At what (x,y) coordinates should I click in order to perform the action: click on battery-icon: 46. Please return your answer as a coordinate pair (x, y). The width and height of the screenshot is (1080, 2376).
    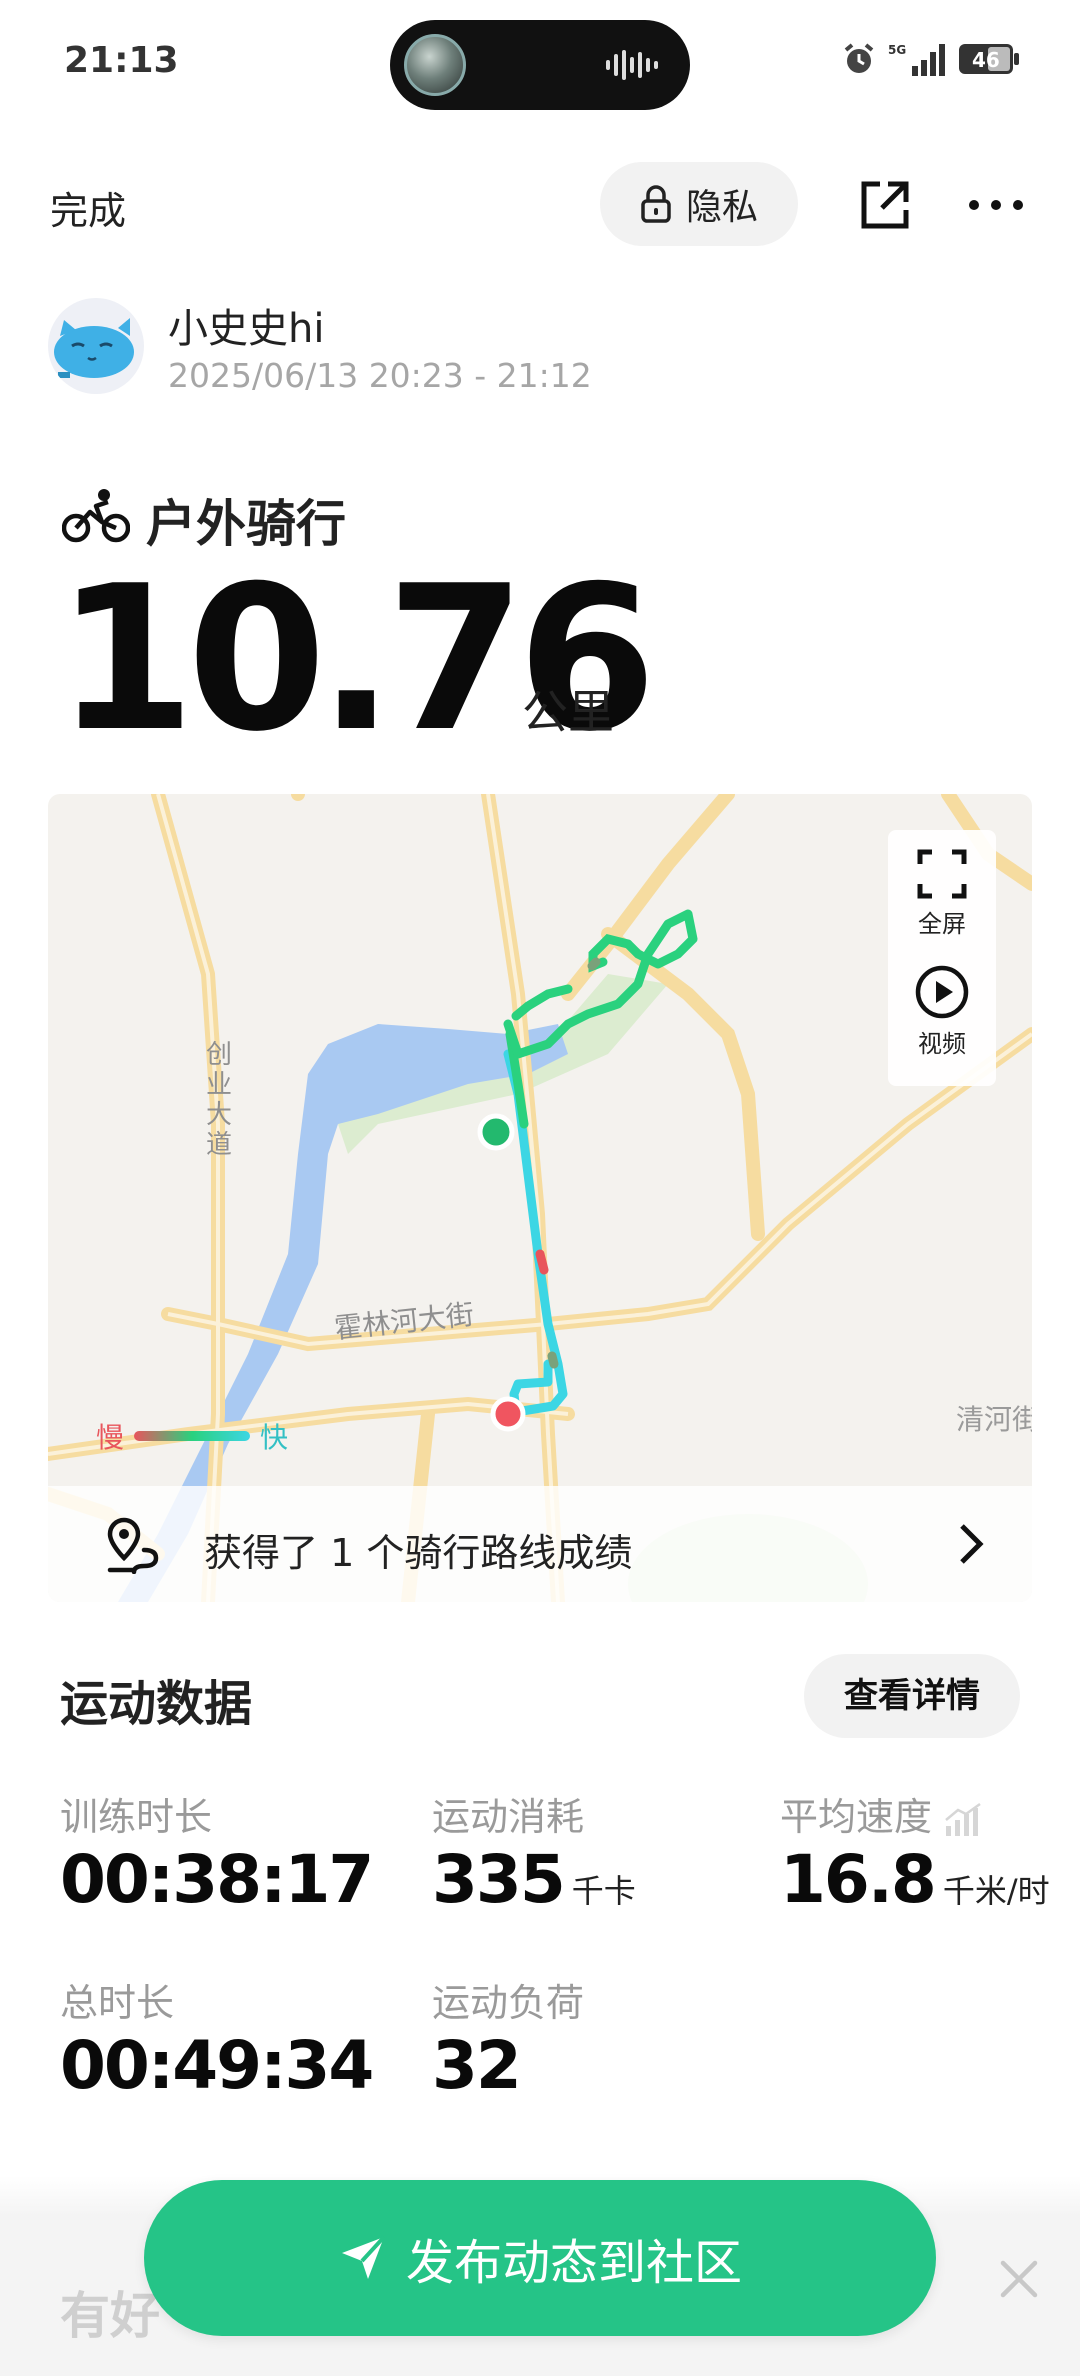
    Looking at the image, I should click on (989, 59).